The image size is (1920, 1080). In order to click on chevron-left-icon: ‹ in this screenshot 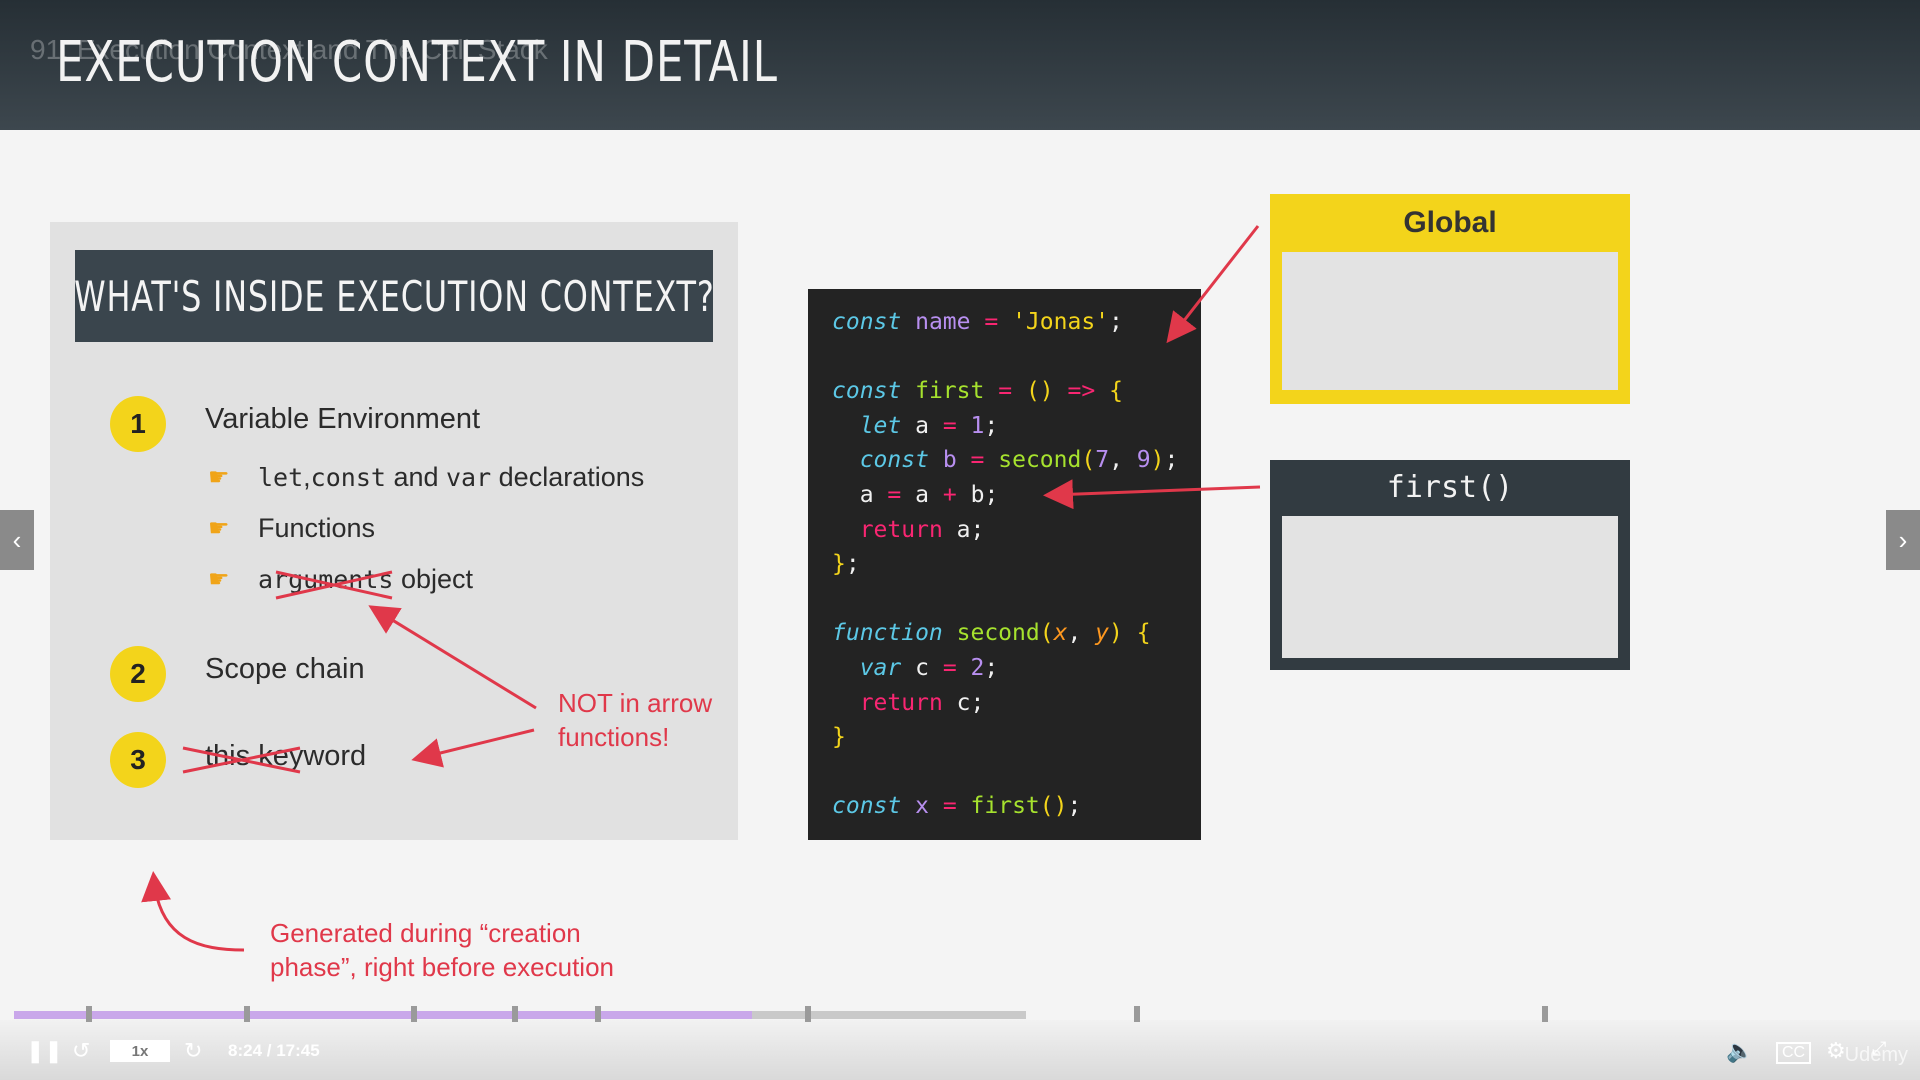, I will do `click(17, 539)`.